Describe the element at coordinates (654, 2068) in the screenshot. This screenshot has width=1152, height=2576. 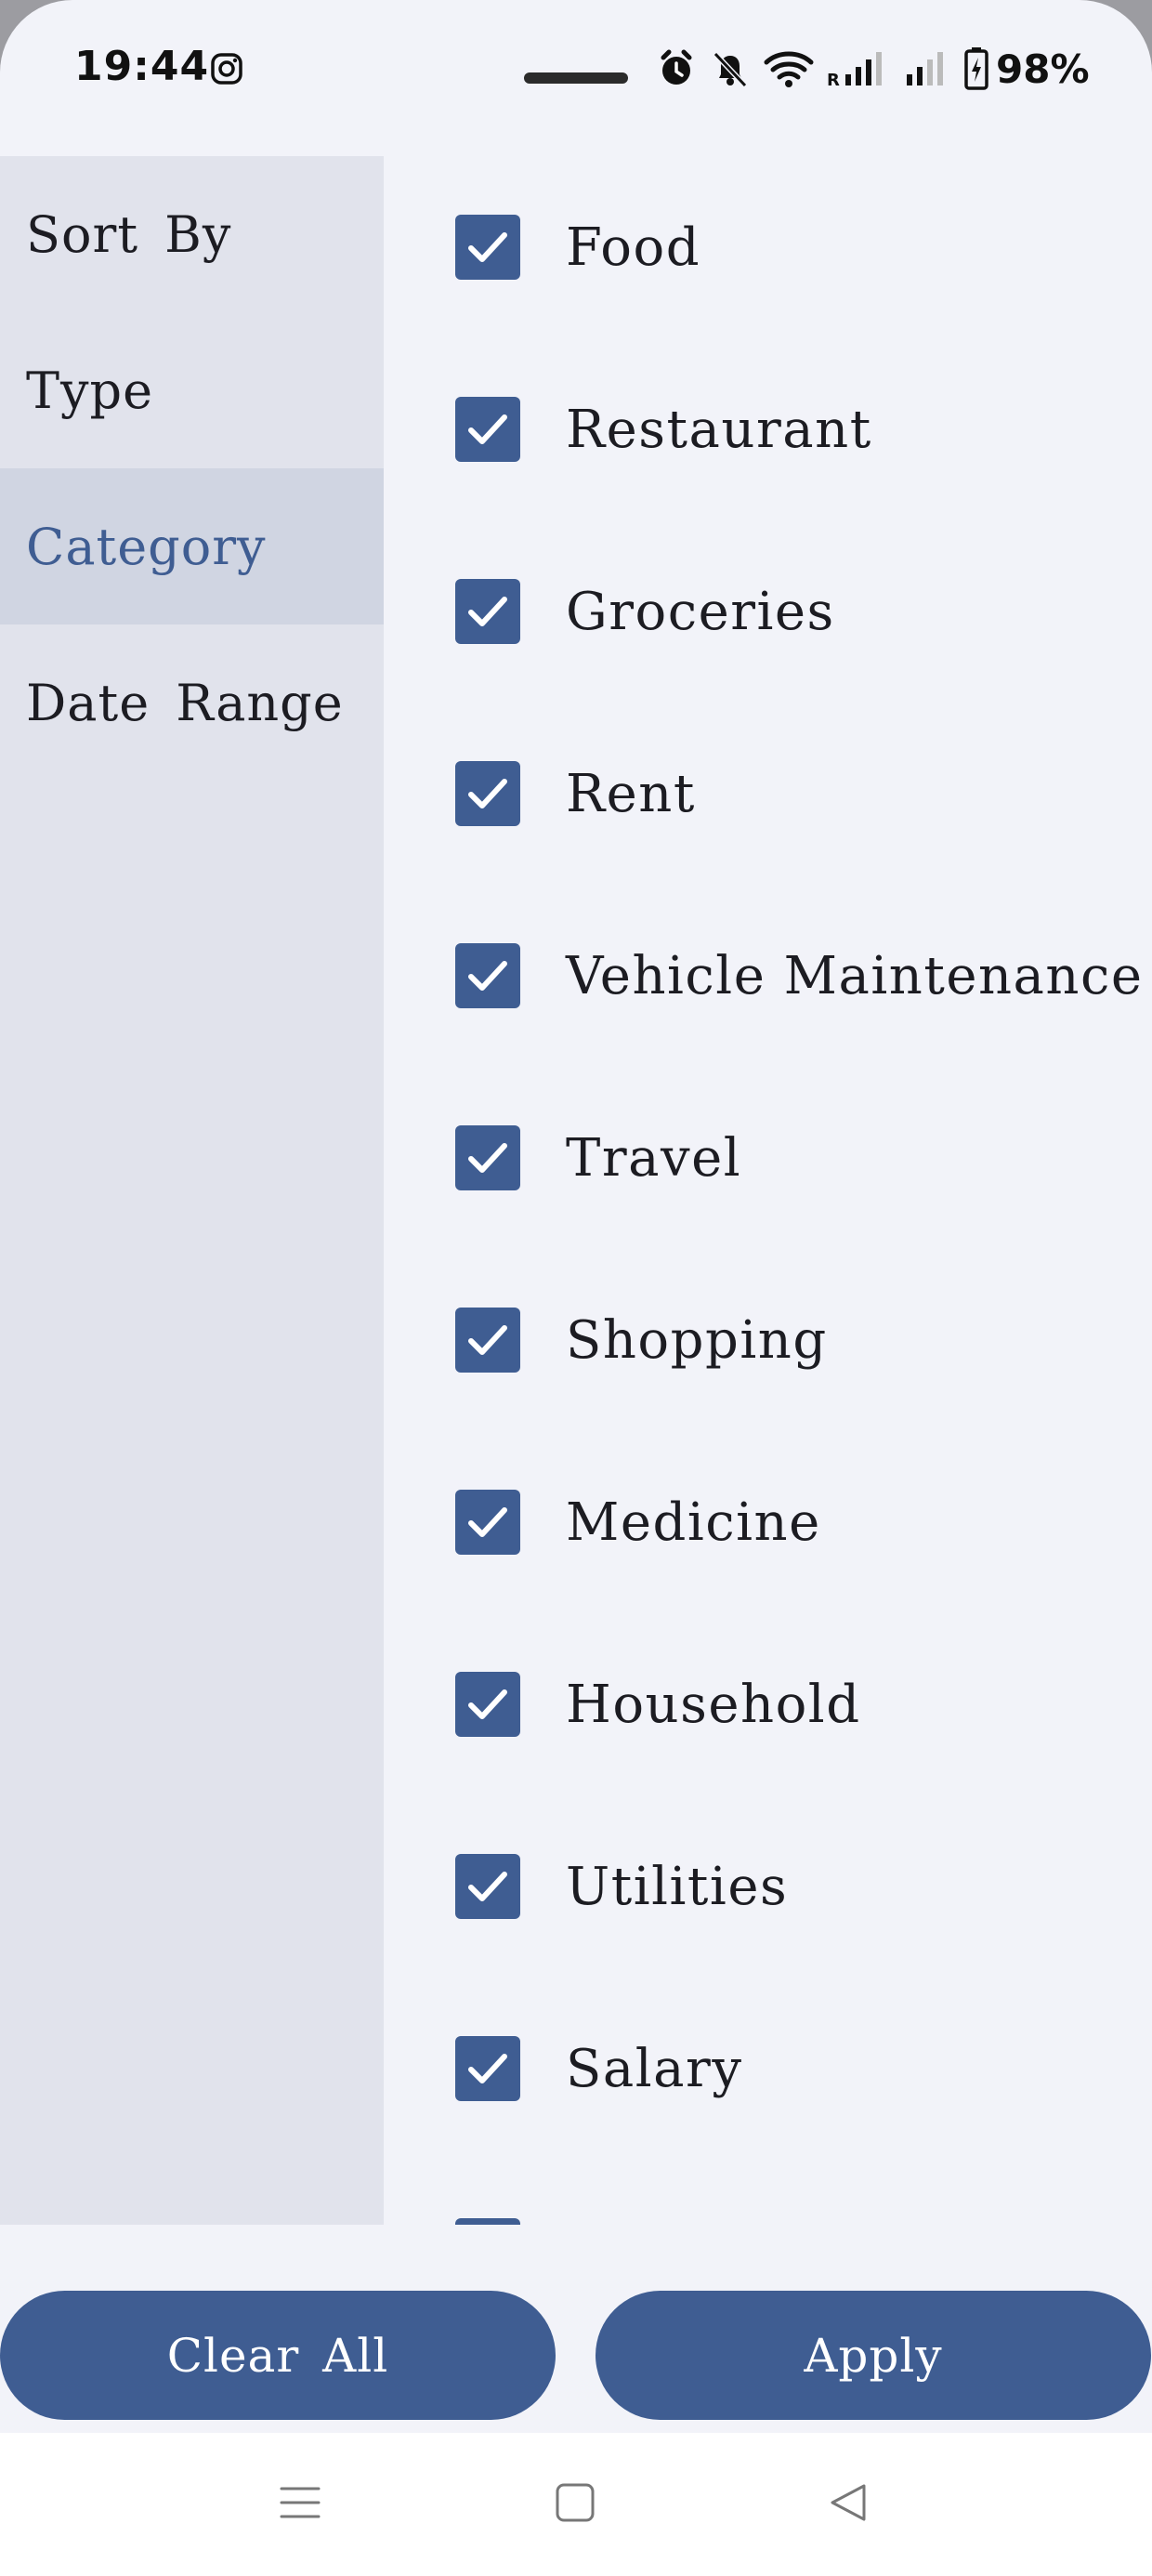
I see `category-label: Salary` at that location.